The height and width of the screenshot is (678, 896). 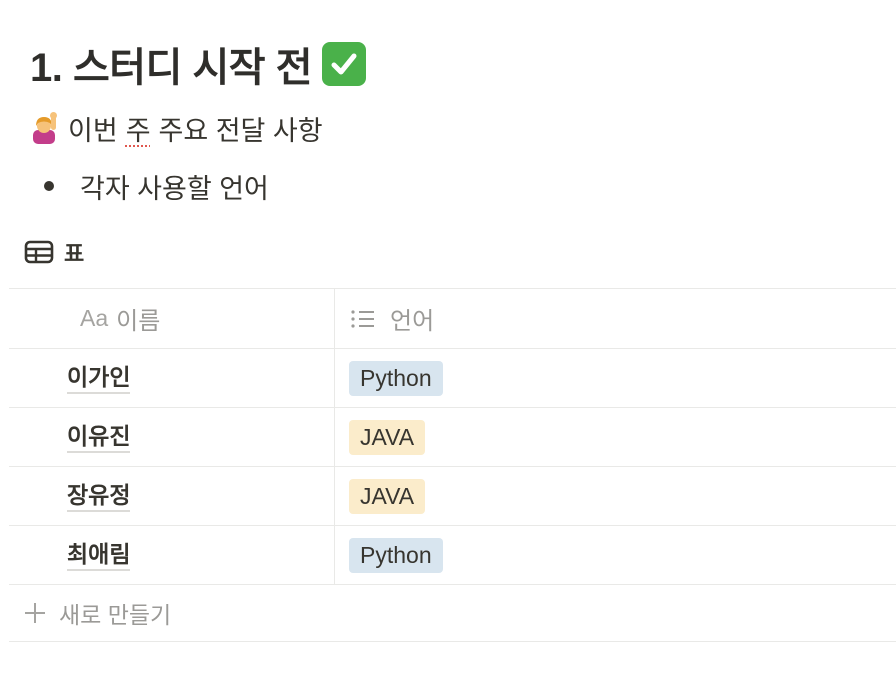 I want to click on row-title-link: 장유정, so click(x=99, y=496).